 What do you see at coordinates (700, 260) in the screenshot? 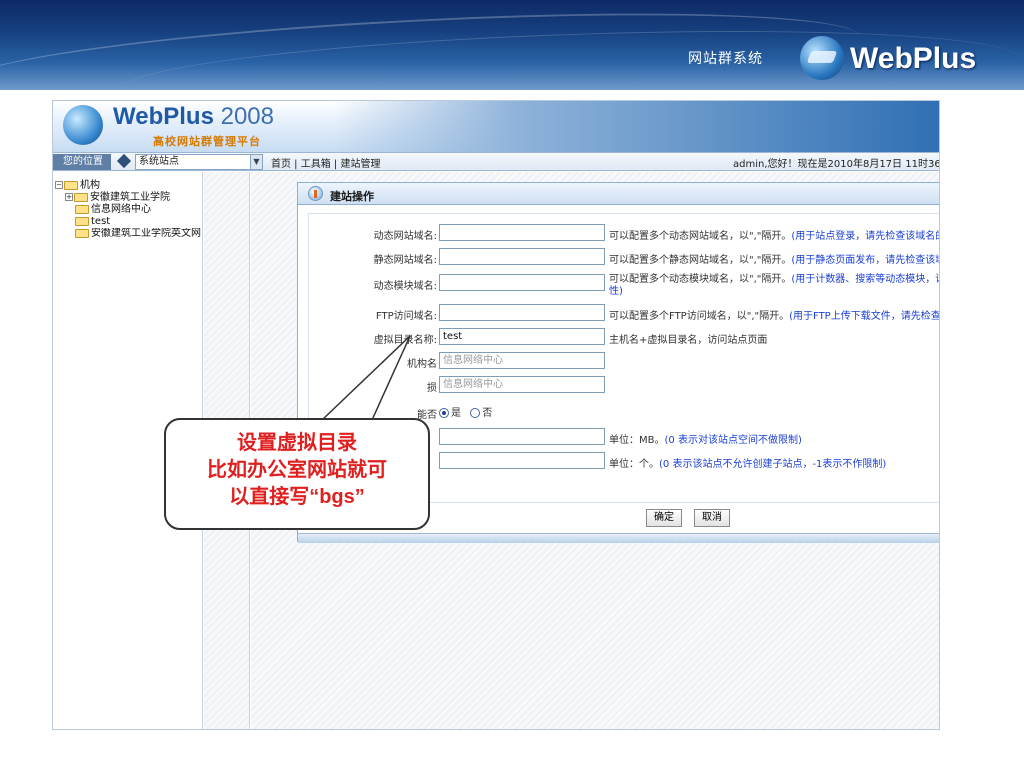
I see `hint-text: 可以配置多个静态网站域名，以","隔开。` at bounding box center [700, 260].